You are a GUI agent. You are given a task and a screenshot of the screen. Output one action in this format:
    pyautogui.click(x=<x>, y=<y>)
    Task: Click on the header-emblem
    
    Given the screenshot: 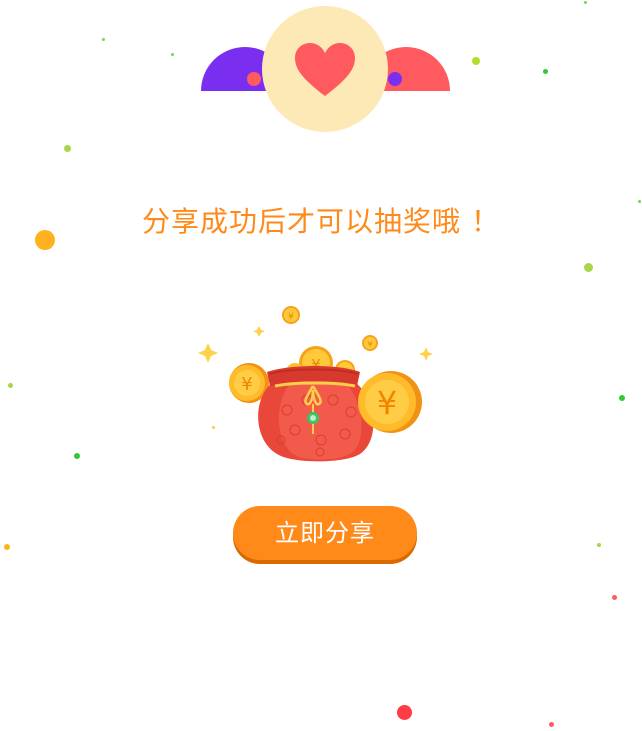 What is the action you would take?
    pyautogui.click(x=325, y=70)
    